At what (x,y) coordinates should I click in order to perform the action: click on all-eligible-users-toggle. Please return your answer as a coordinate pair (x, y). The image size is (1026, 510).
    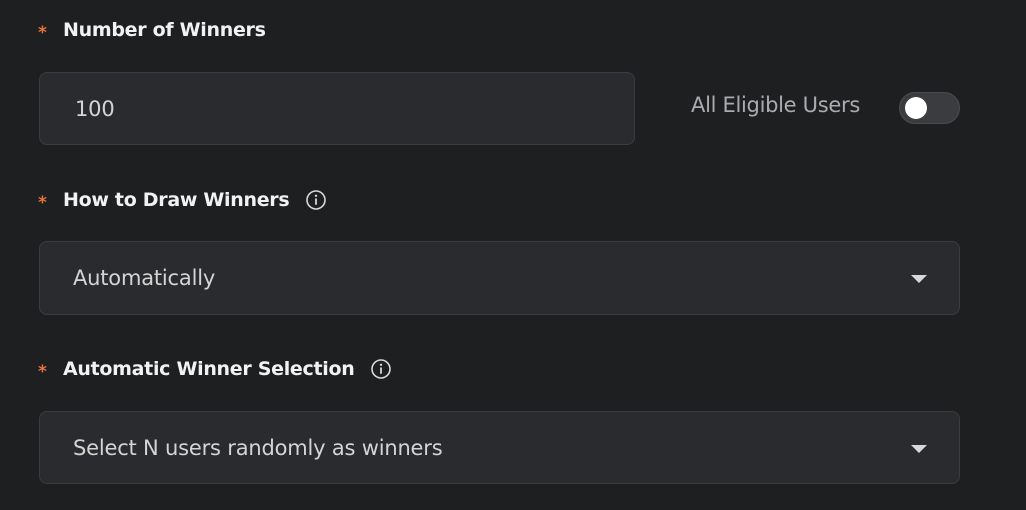
    Looking at the image, I should click on (929, 108).